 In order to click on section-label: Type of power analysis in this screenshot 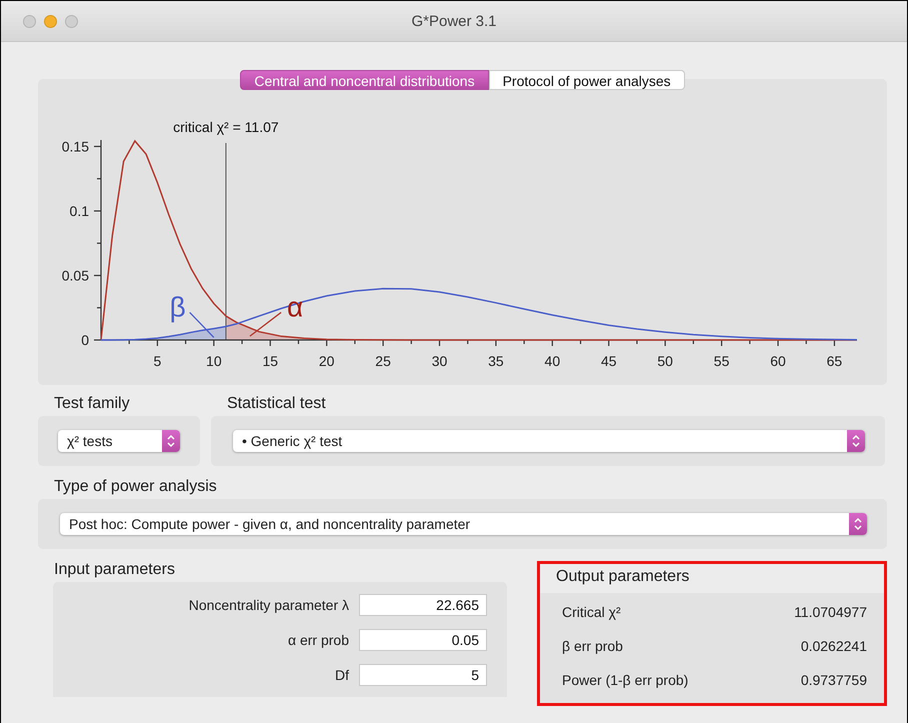, I will do `click(135, 487)`.